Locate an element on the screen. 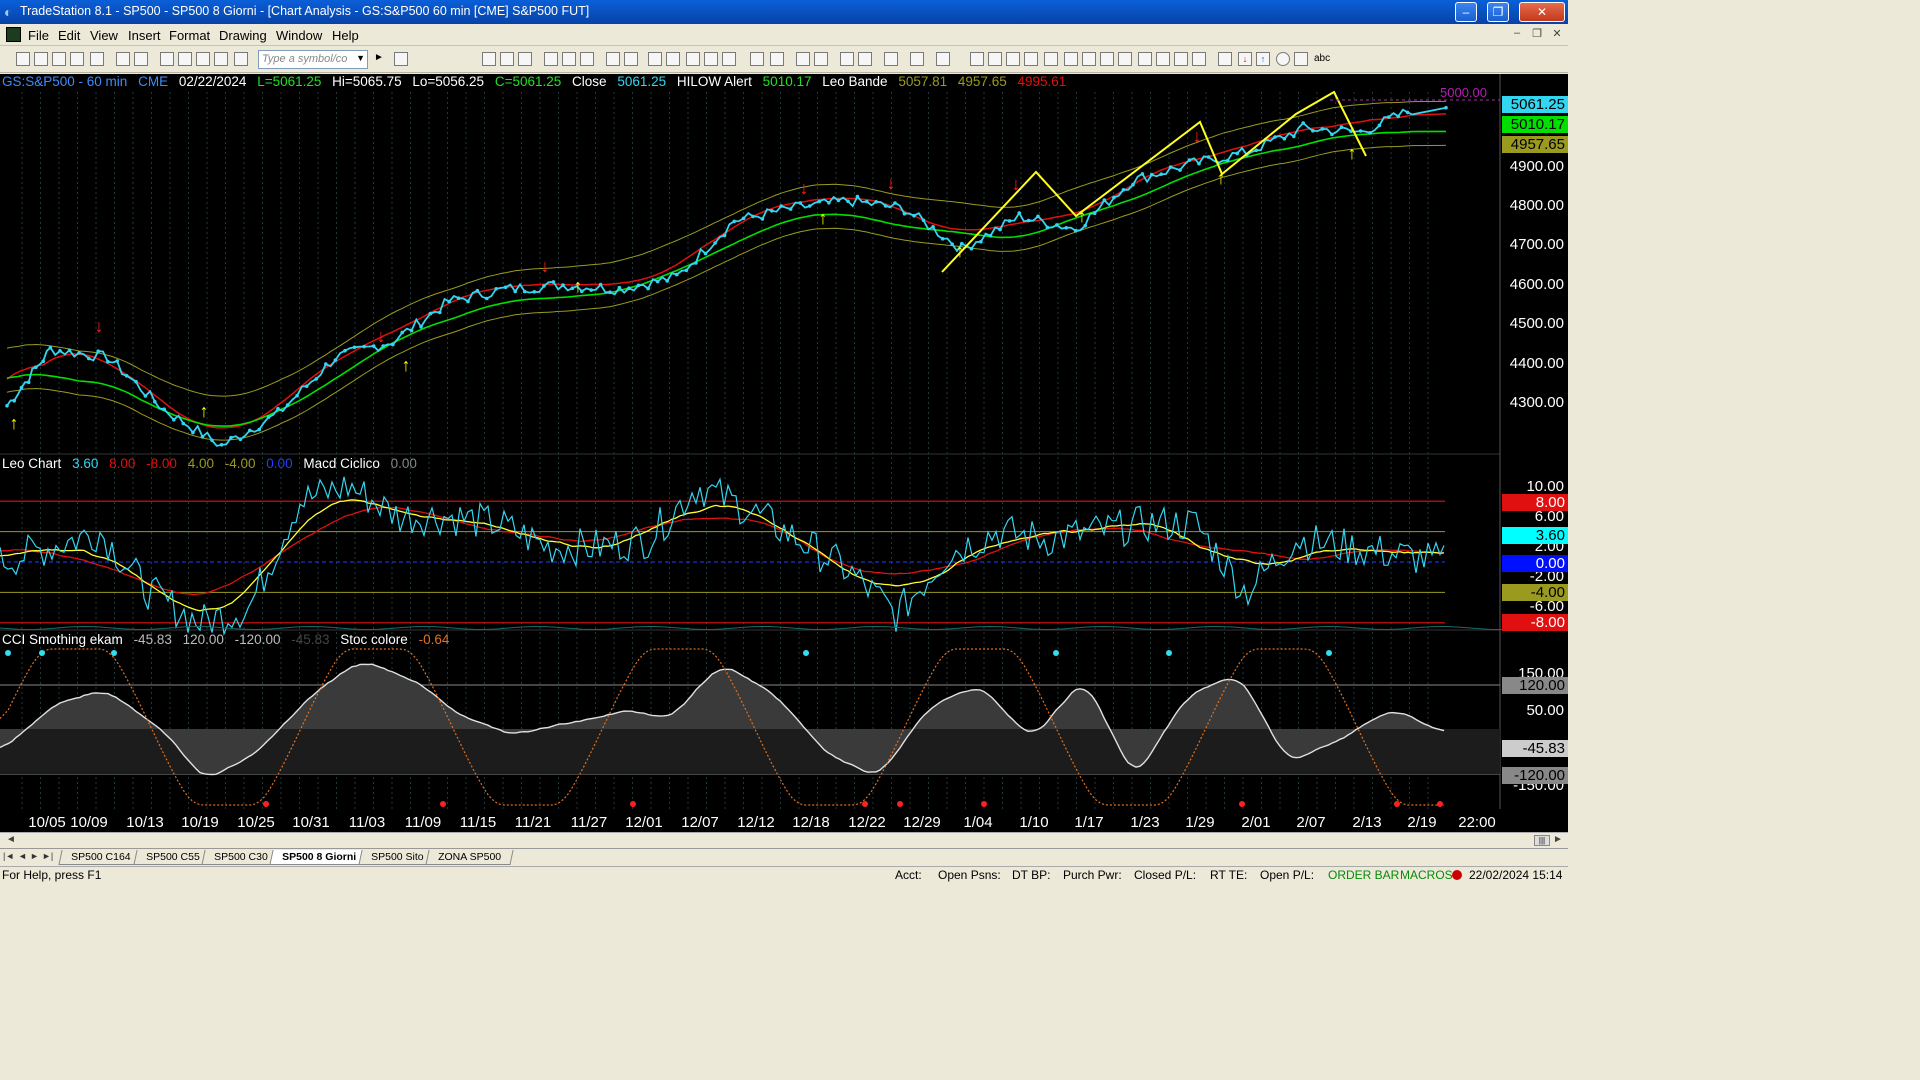 This screenshot has height=1080, width=1920. parallel-icon is located at coordinates (1163, 59).